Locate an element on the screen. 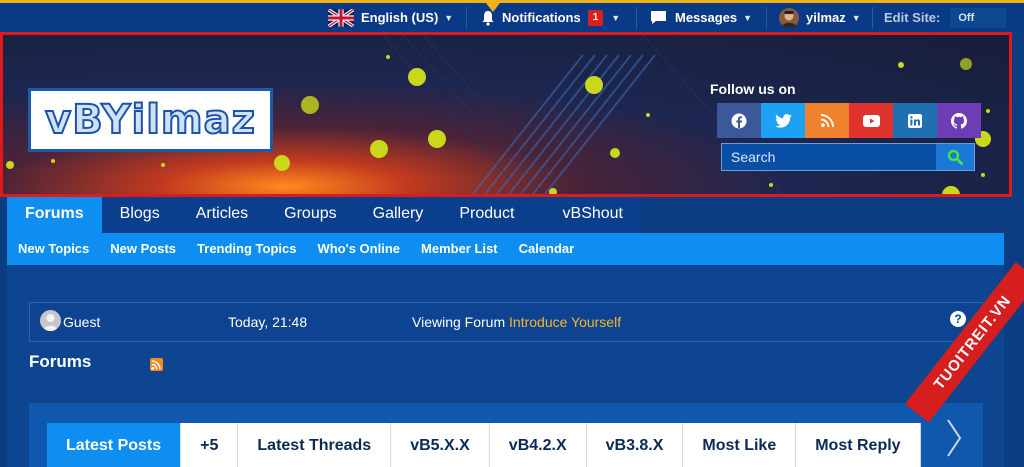 The height and width of the screenshot is (467, 1024). username-label: yilmaz is located at coordinates (826, 17).